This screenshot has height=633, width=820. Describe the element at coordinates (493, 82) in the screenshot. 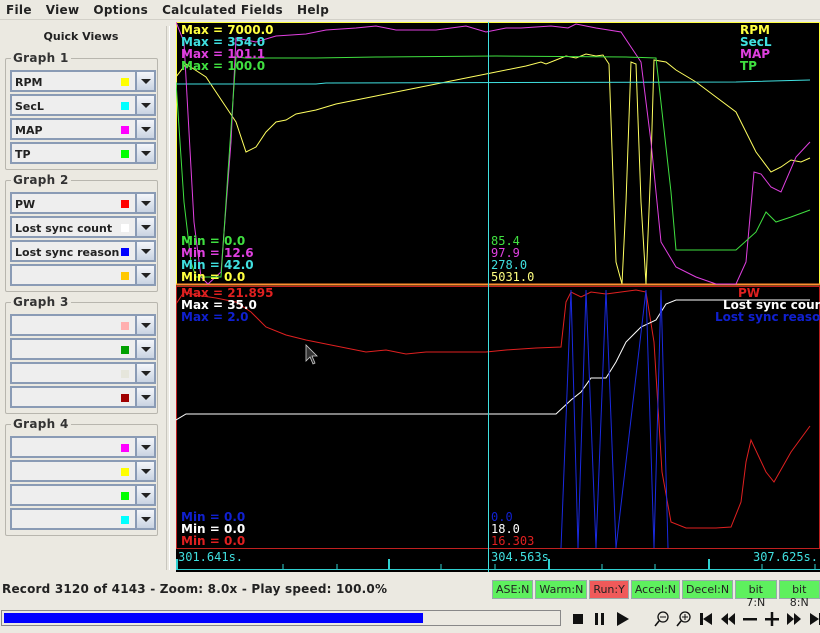

I see `secl-trace` at that location.